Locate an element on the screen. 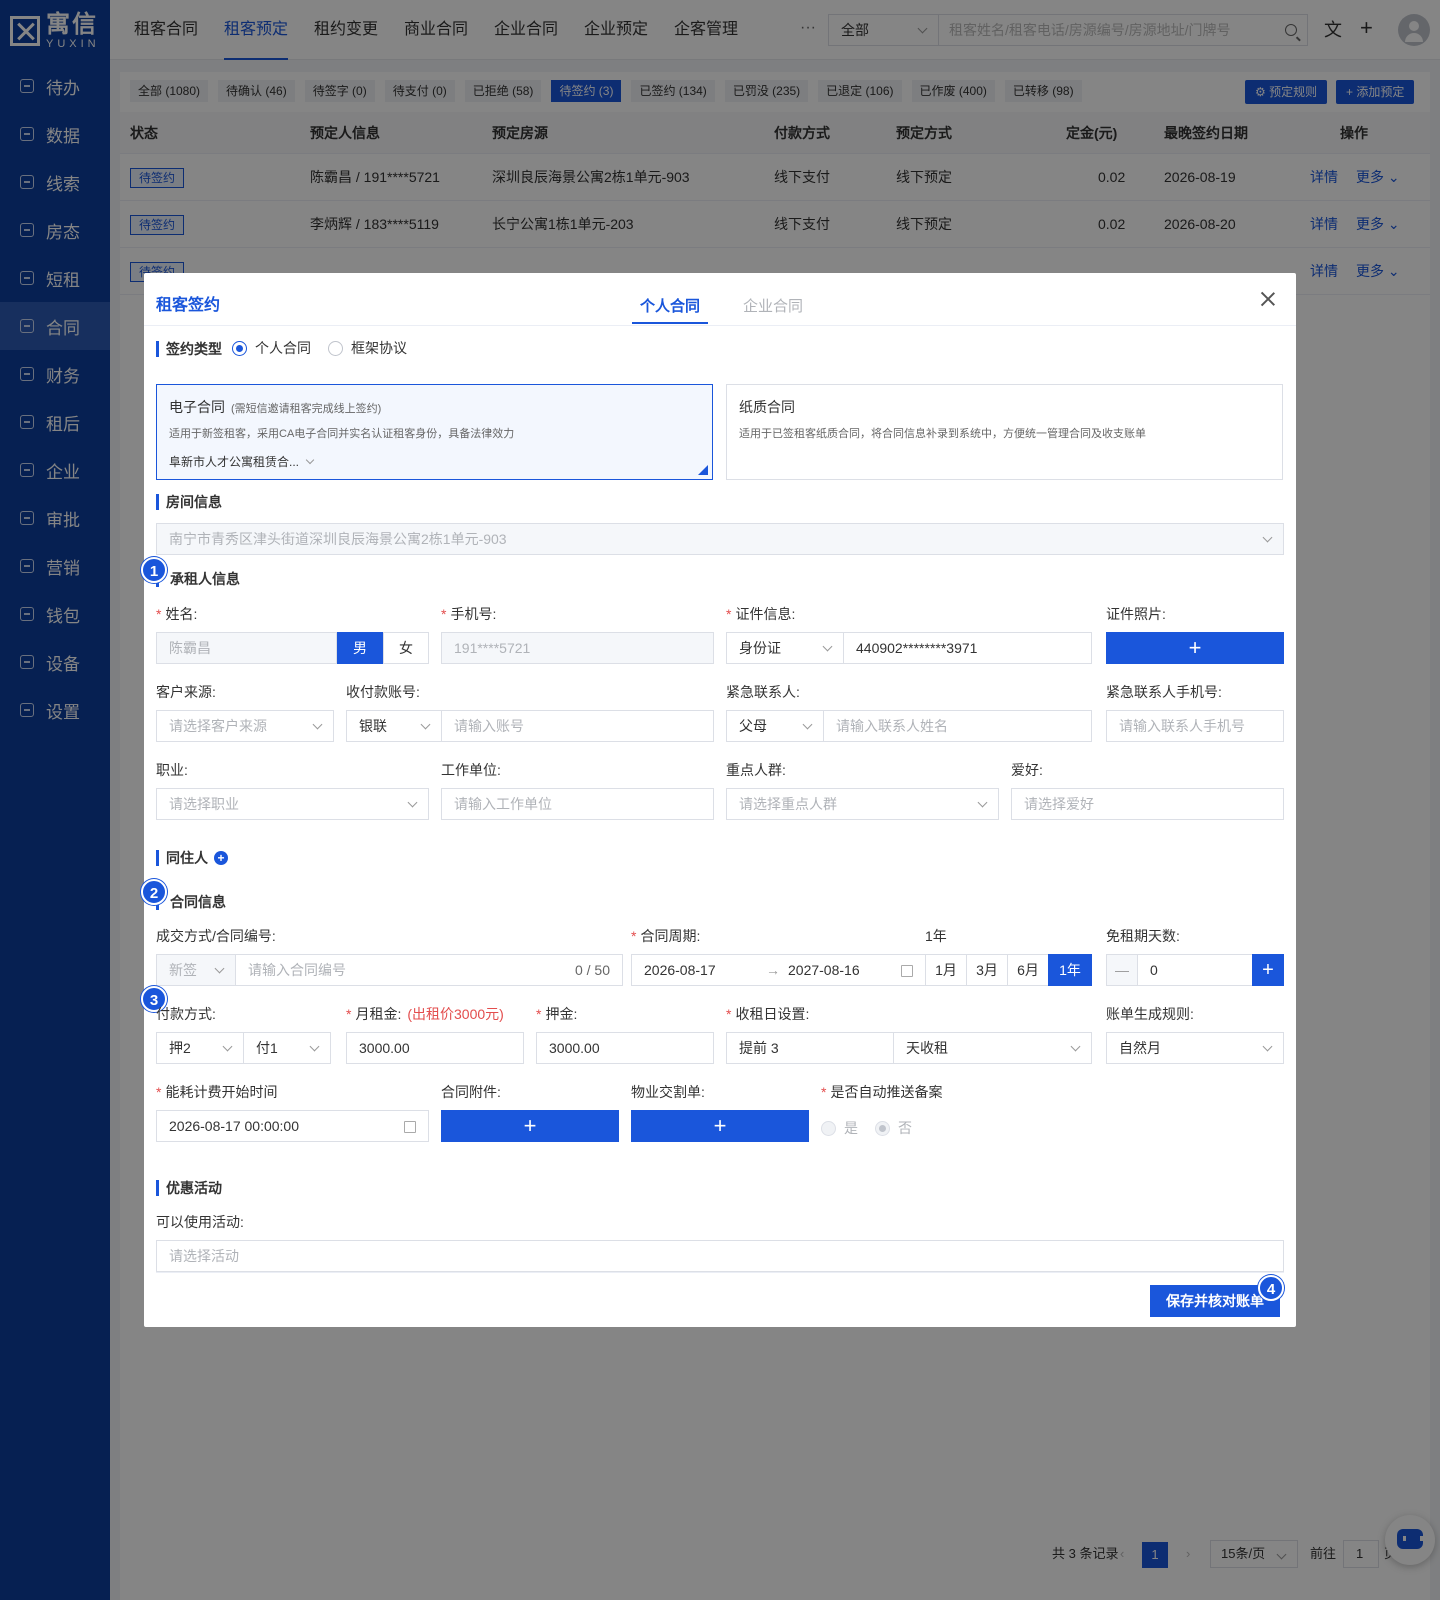 The height and width of the screenshot is (1600, 1440). filing-label: * 是否自动推送备案 is located at coordinates (882, 1092).